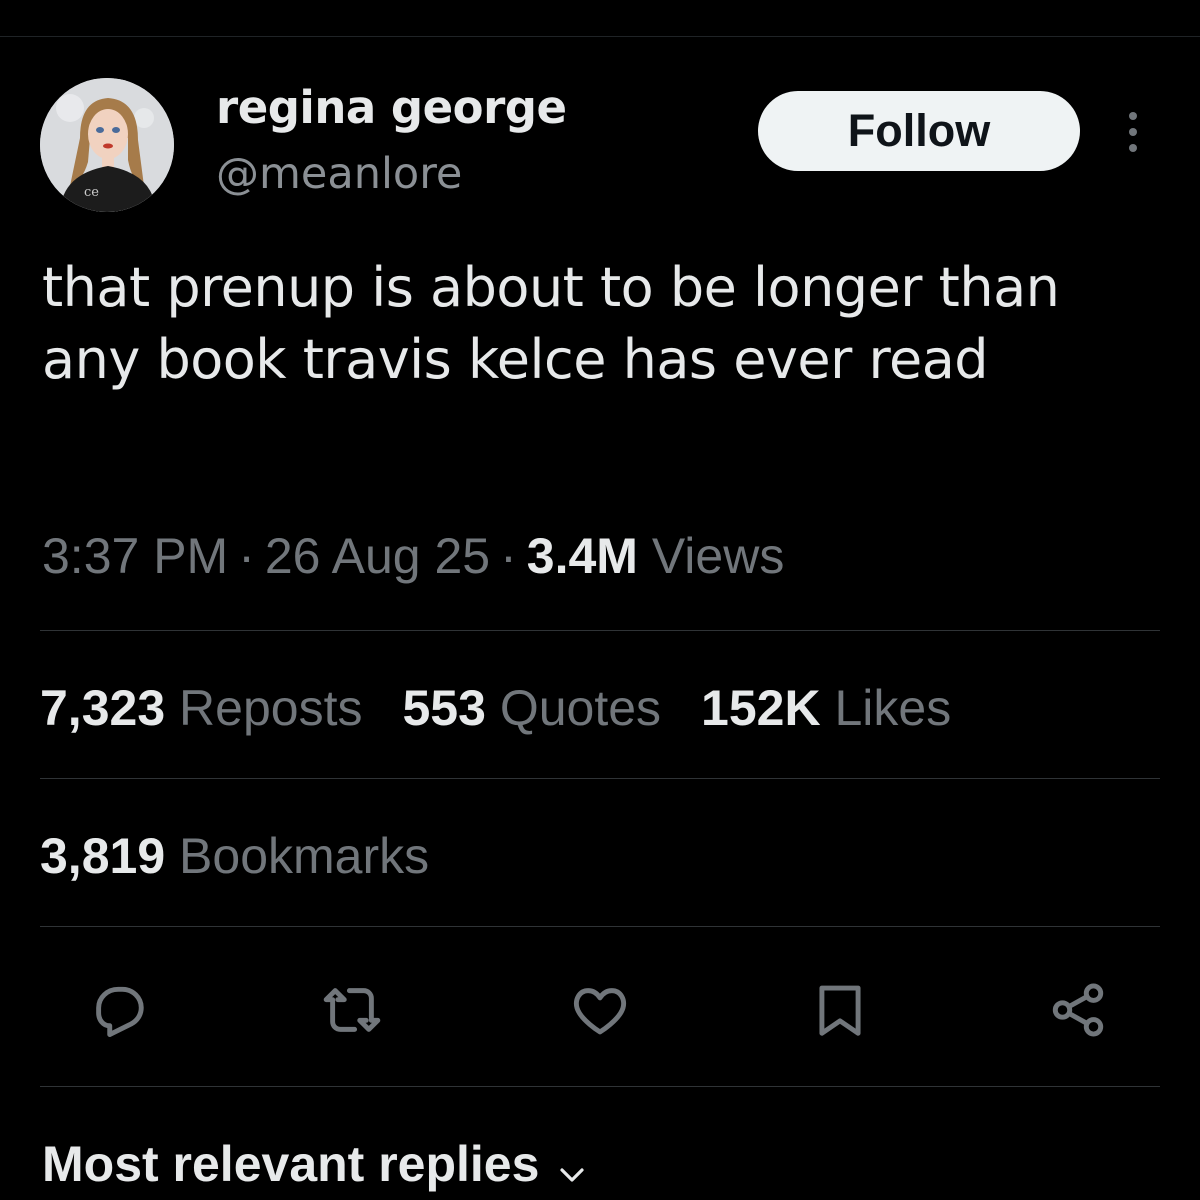 This screenshot has height=1200, width=1200. I want to click on author-display-name: regina george, so click(391, 108).